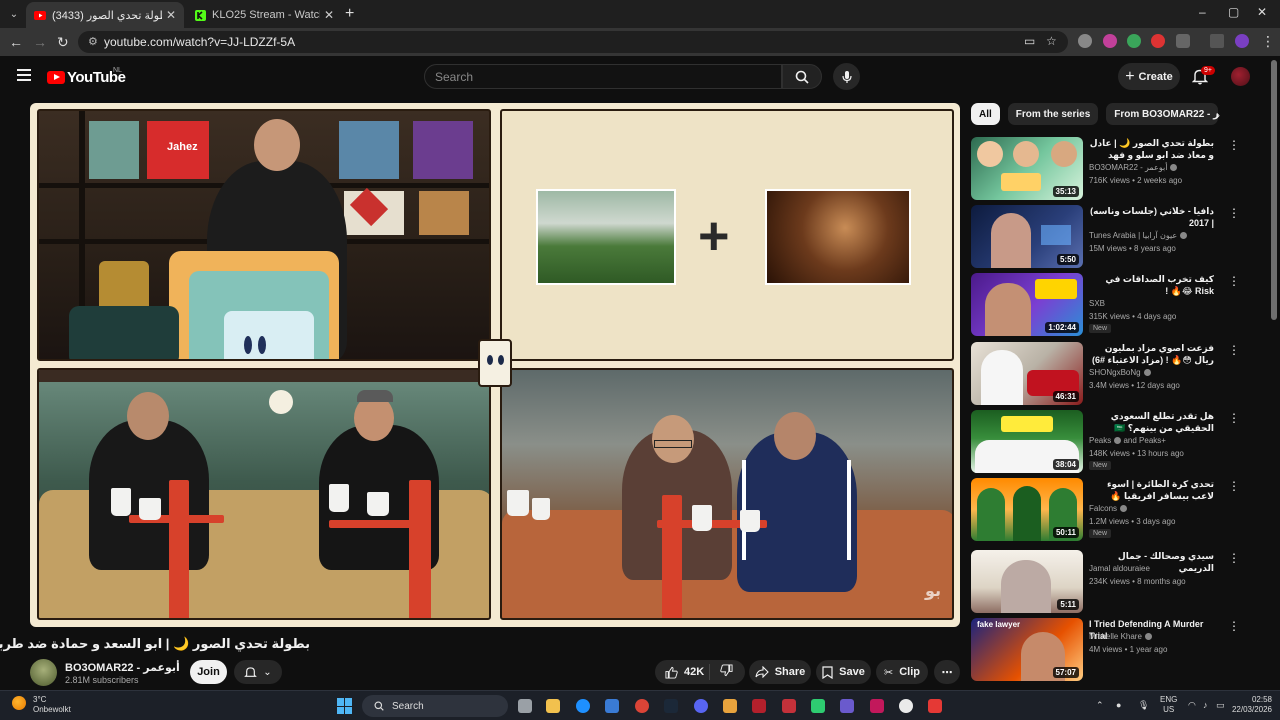 This screenshot has width=1280, height=720. I want to click on forward-icon: →, so click(40, 42).